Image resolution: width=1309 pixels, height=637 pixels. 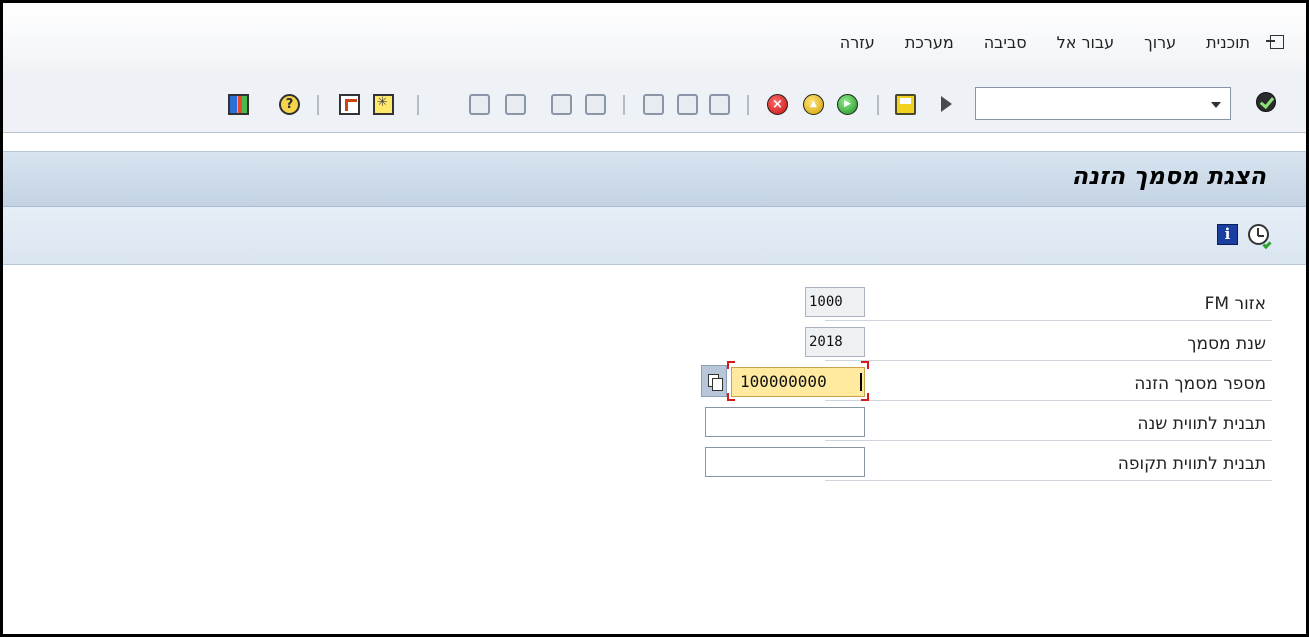 I want to click on menu-edit: ערוך, so click(x=1160, y=42).